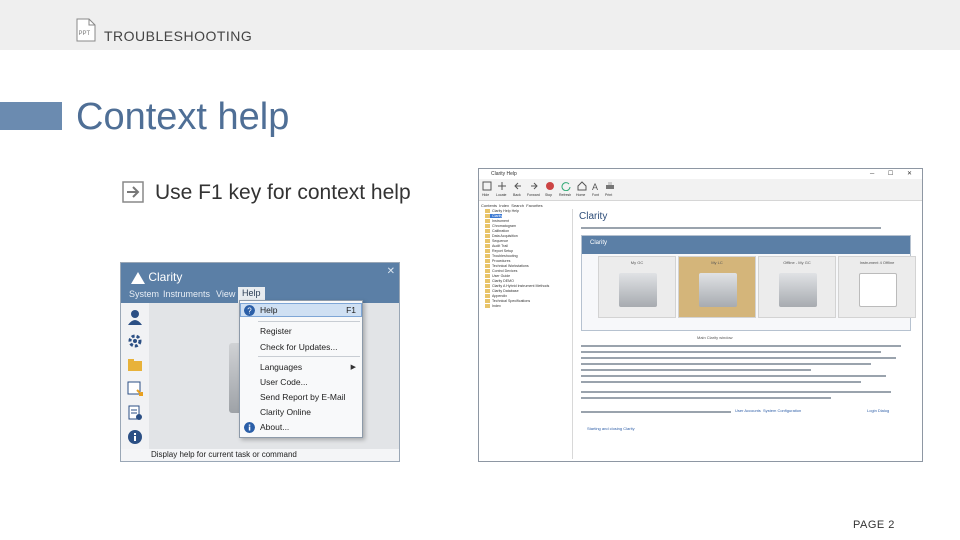 The width and height of the screenshot is (960, 540). Describe the element at coordinates (878, 410) in the screenshot. I see `link-login-dialog: Login Dialog` at that location.